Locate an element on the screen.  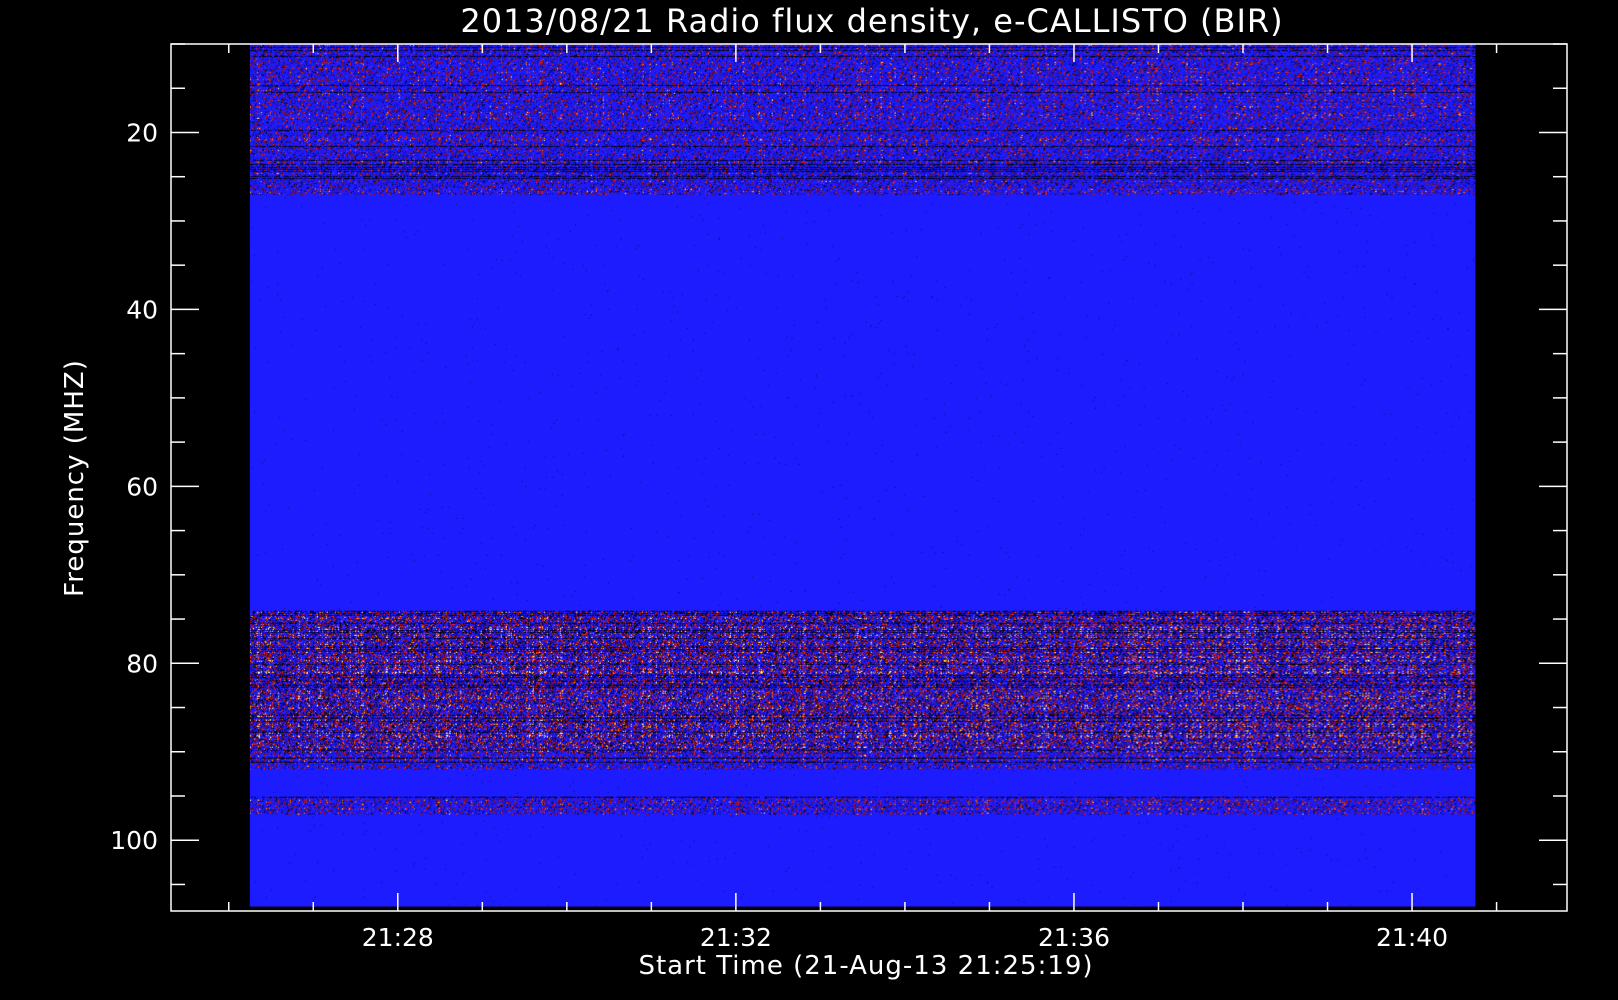
y-tick-label: 100 is located at coordinates (134, 840).